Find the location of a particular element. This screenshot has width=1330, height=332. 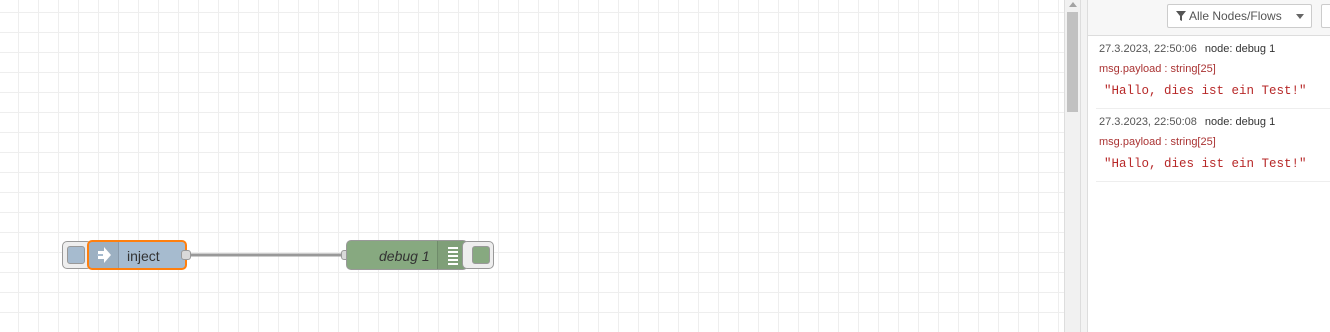

debug-node: debug 1 is located at coordinates (407, 255).